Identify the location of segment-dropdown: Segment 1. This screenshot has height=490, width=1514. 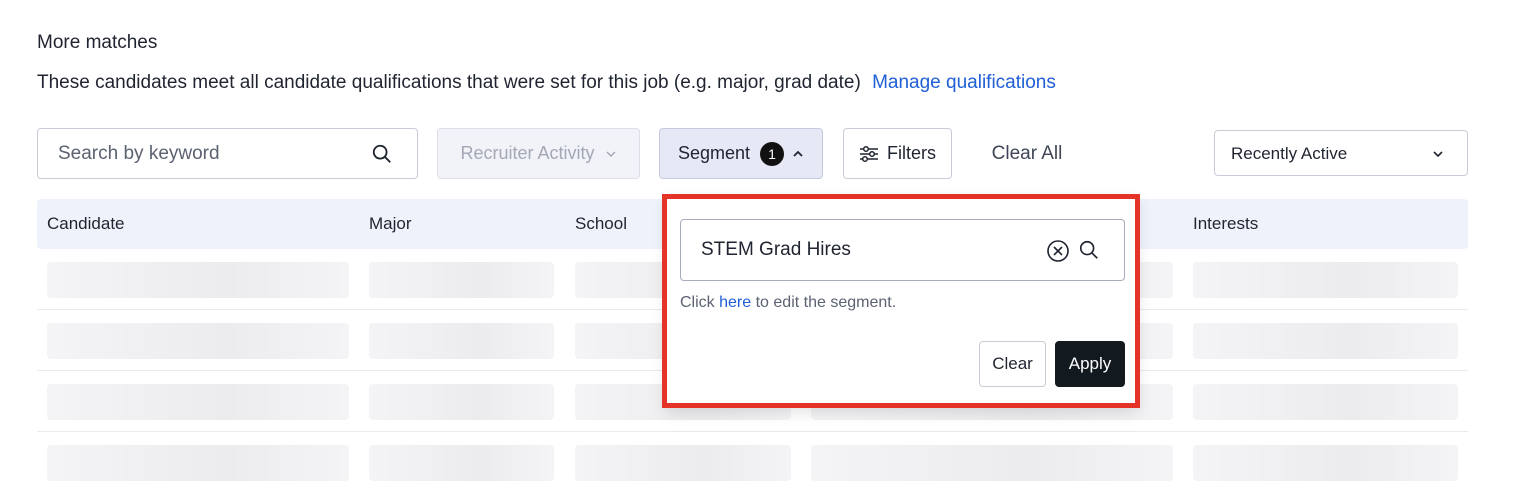
(741, 153).